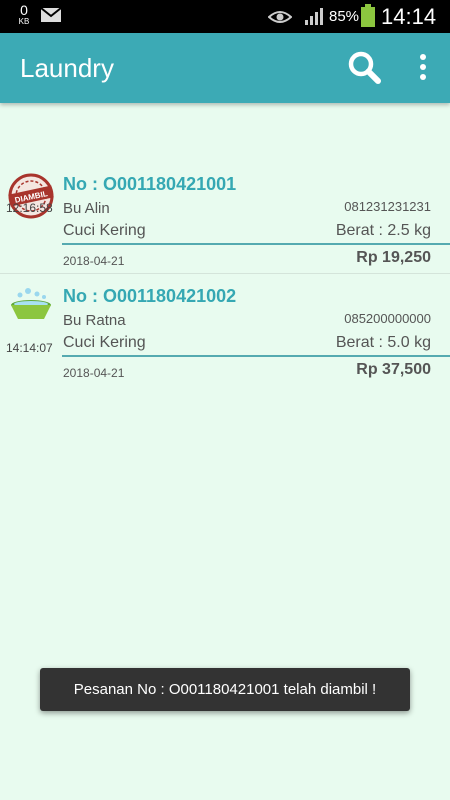 Image resolution: width=450 pixels, height=800 pixels. I want to click on data-usage-indicator: 0 KB, so click(24, 14).